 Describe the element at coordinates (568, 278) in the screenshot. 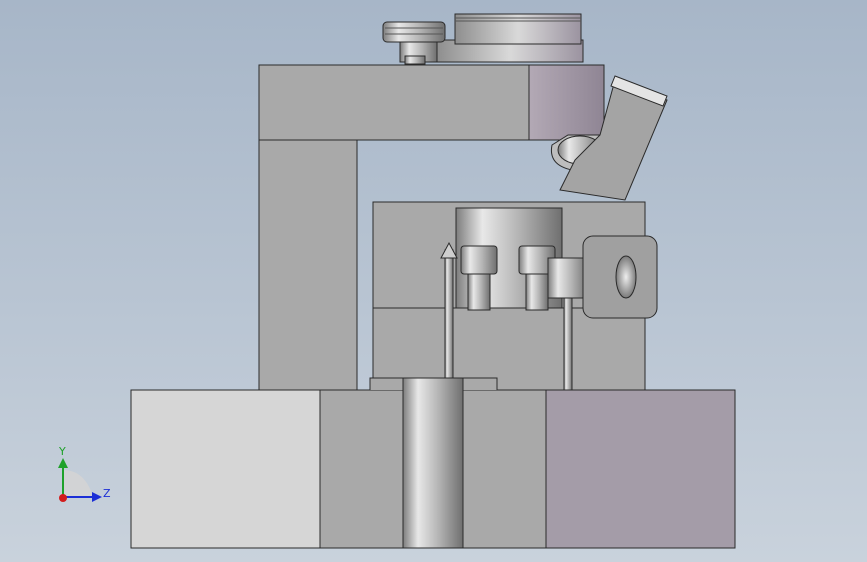

I see `side-clamp-rod` at that location.